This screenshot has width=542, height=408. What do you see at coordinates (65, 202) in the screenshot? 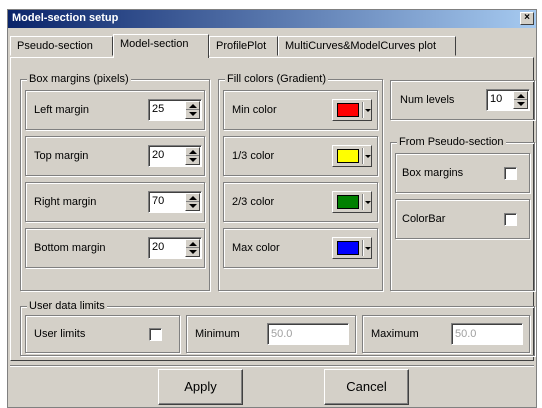
I see `right-margin-label: Right margin` at bounding box center [65, 202].